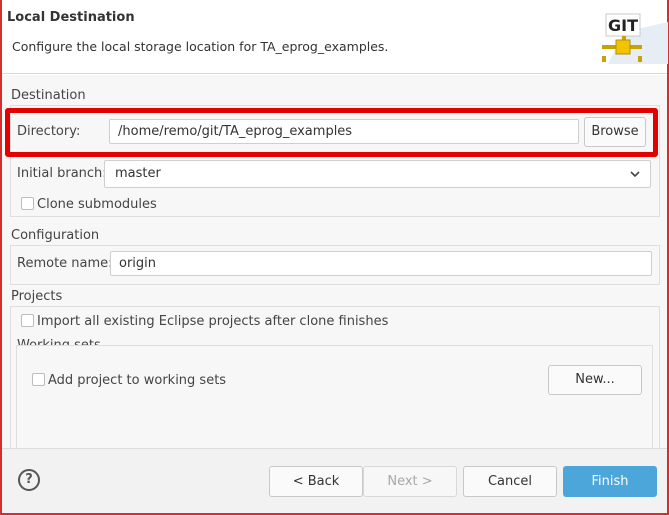  I want to click on git-logo-icon: GIT, so click(635, 38).